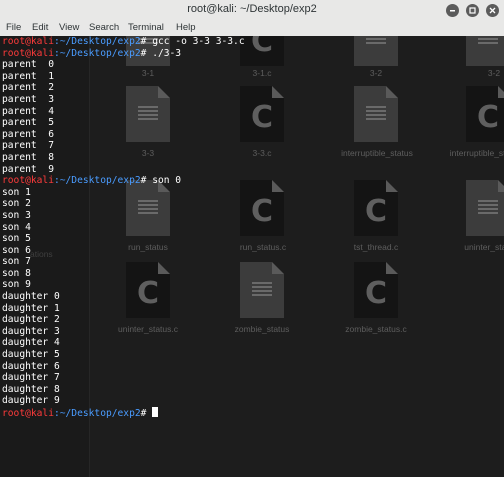  I want to click on output-line: daughter 9, so click(31, 401).